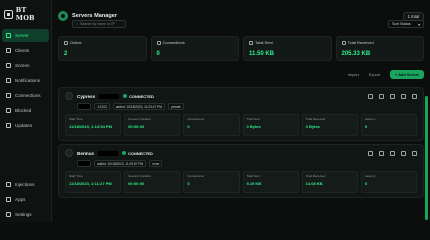  Describe the element at coordinates (86, 153) in the screenshot. I see `server-name: Bermus` at that location.